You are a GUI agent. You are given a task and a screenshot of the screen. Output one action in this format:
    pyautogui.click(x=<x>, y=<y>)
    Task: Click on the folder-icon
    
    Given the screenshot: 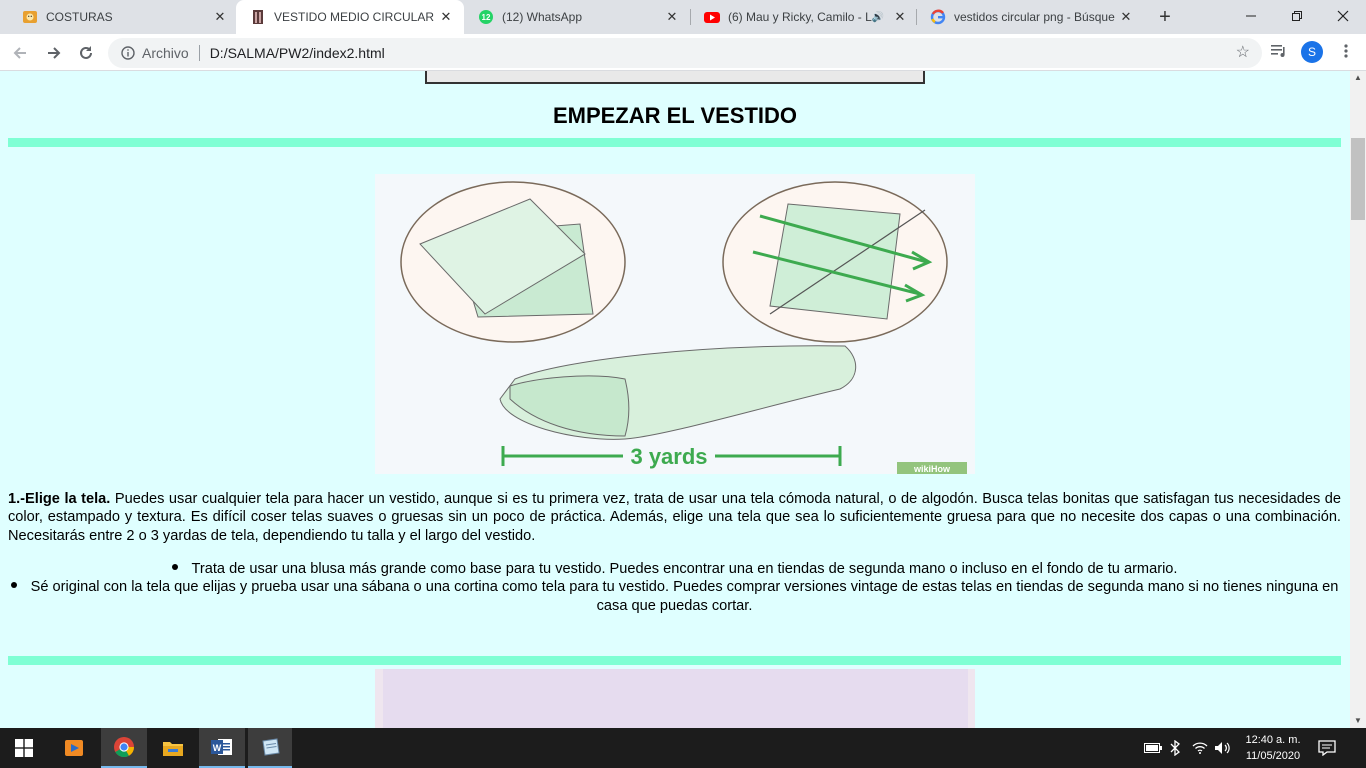 What is the action you would take?
    pyautogui.click(x=173, y=749)
    